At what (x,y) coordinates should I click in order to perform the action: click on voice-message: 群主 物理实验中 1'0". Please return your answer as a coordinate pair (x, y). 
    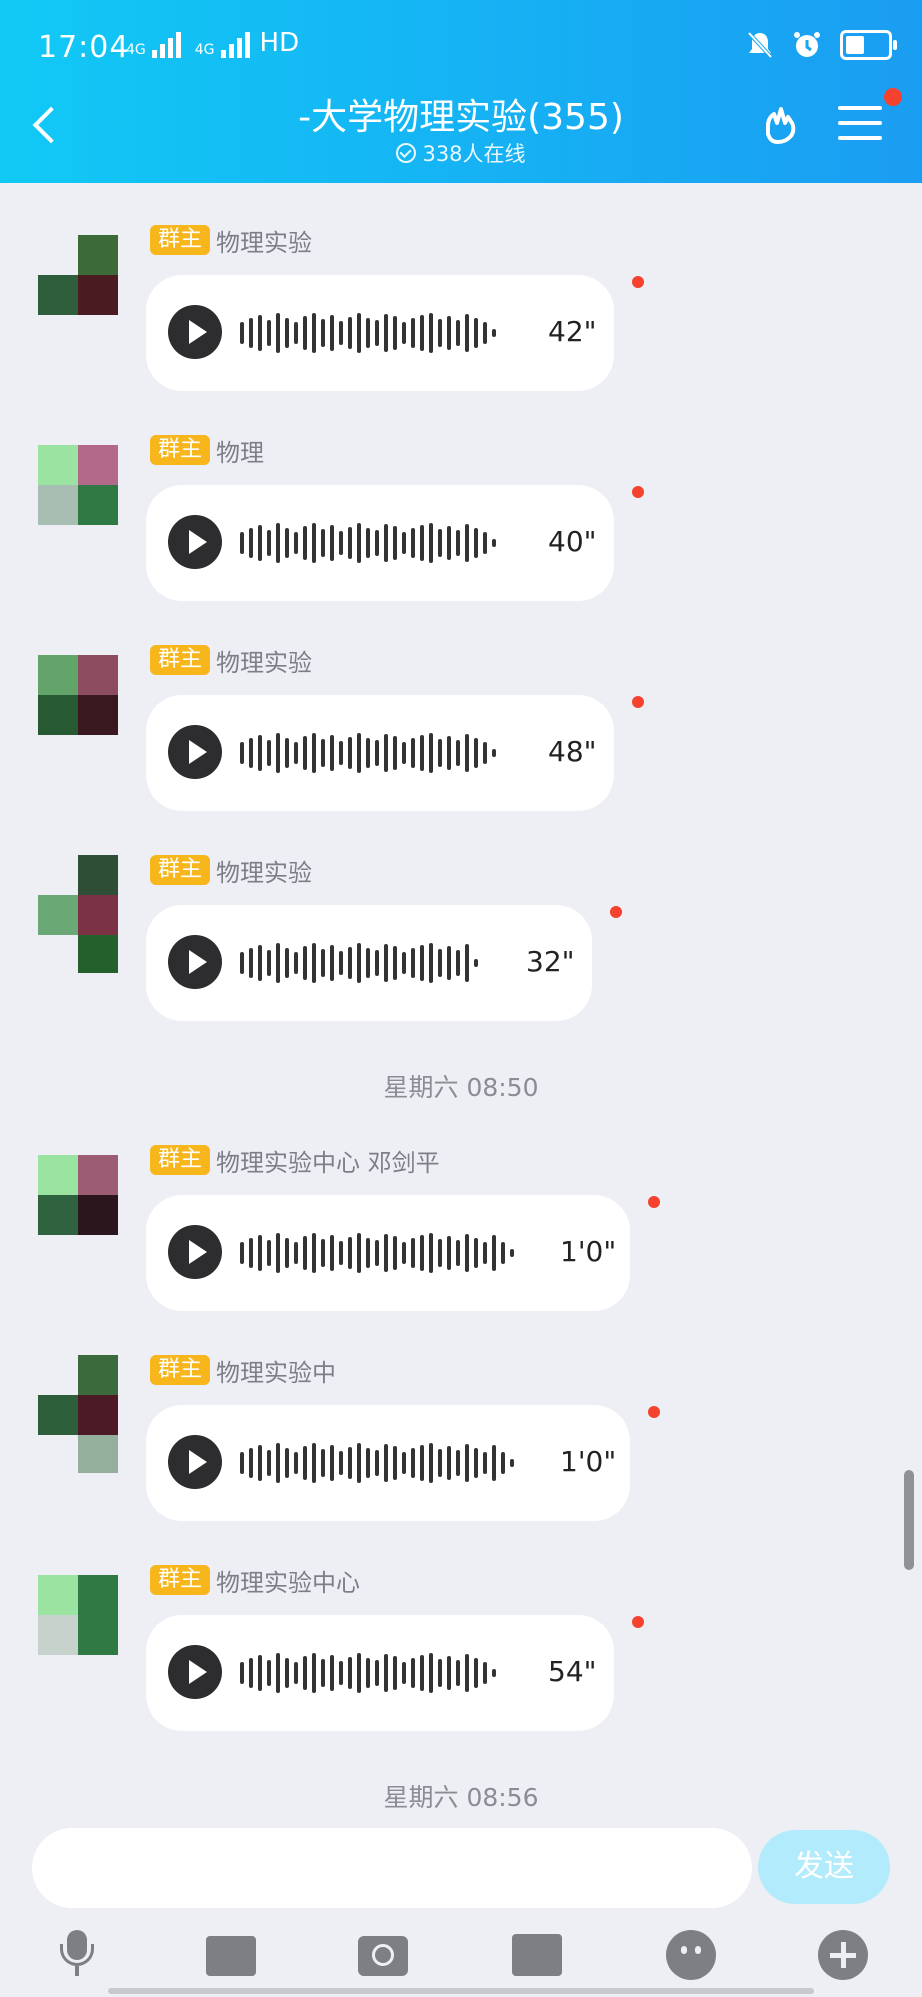
    Looking at the image, I should click on (461, 1418).